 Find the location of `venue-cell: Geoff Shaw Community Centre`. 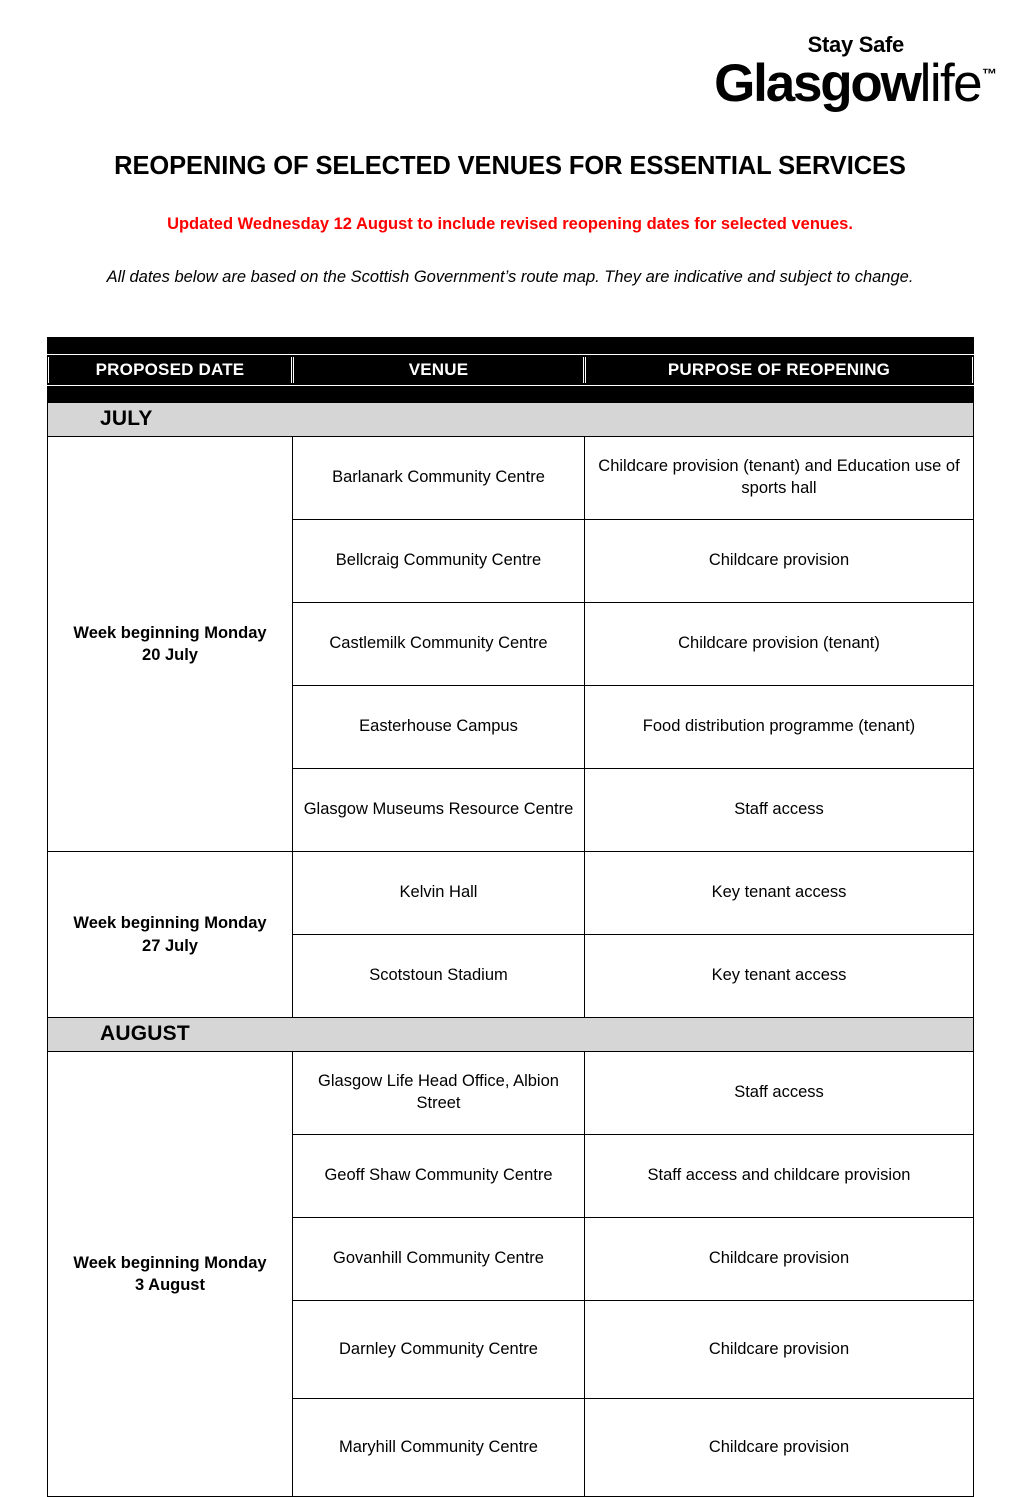

venue-cell: Geoff Shaw Community Centre is located at coordinates (438, 1176).